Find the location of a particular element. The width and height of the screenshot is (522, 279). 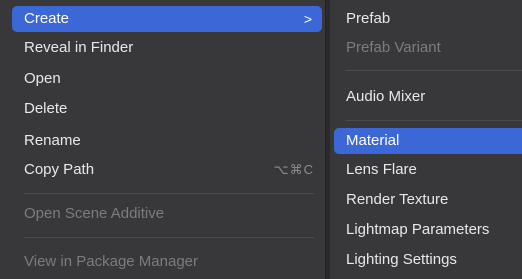

submenu-item-lightmap-parameters: Lightmap Parameters is located at coordinates (428, 230).